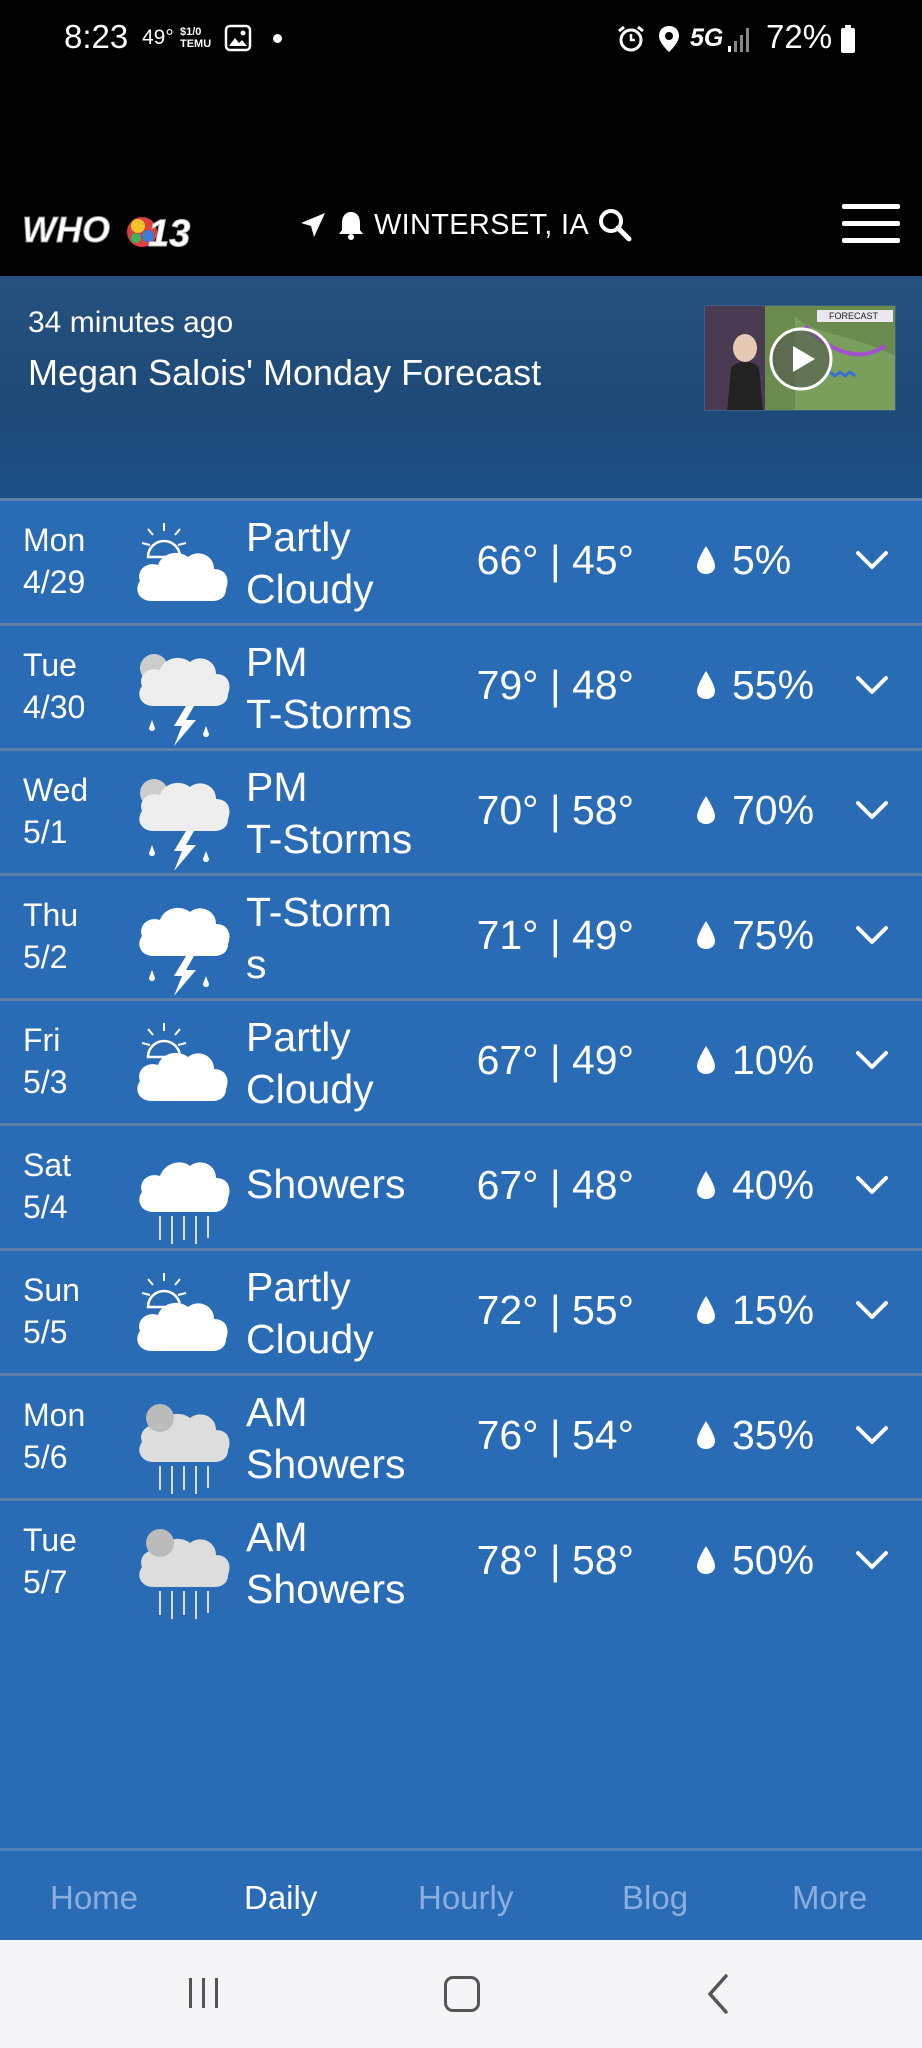  What do you see at coordinates (310, 589) in the screenshot?
I see `condition-line-2: Cloudy` at bounding box center [310, 589].